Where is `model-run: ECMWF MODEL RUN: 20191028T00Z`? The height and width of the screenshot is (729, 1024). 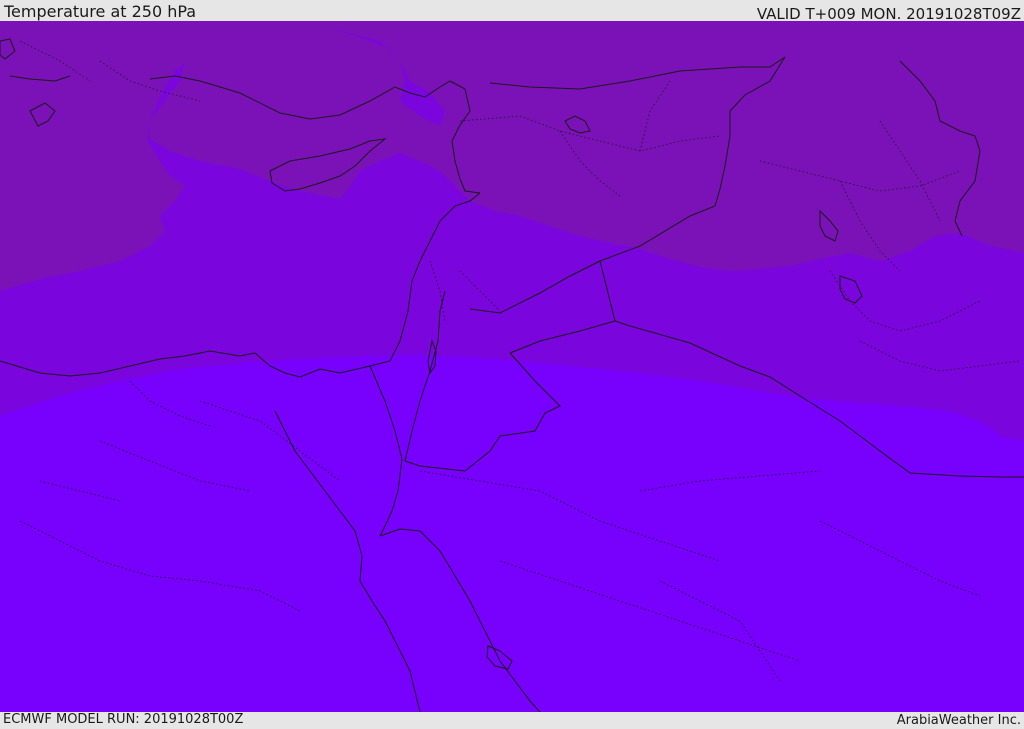 model-run: ECMWF MODEL RUN: 20191028T00Z is located at coordinates (123, 719).